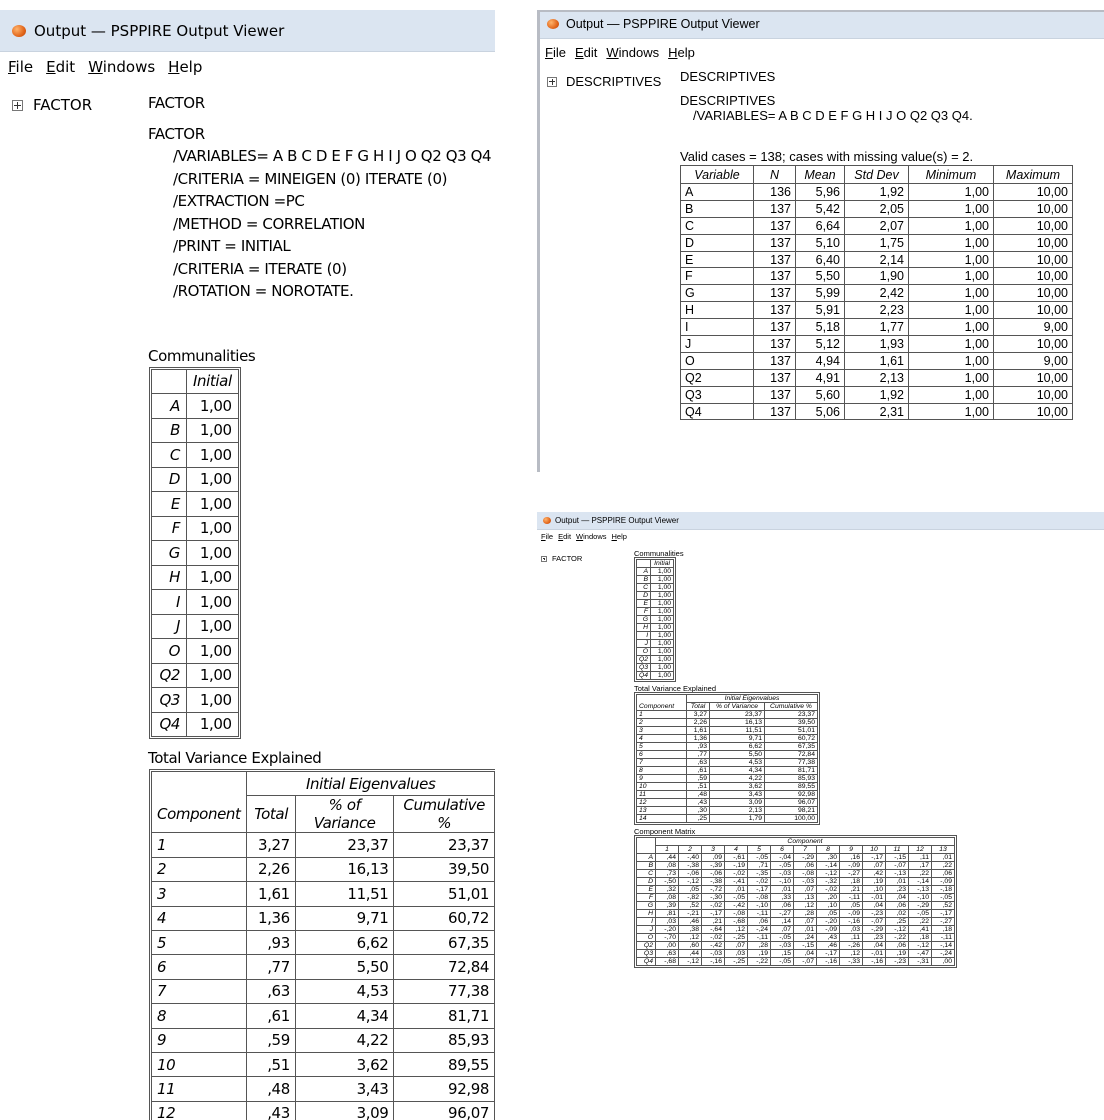  Describe the element at coordinates (805, 849) in the screenshot. I see `col-header: 7` at that location.